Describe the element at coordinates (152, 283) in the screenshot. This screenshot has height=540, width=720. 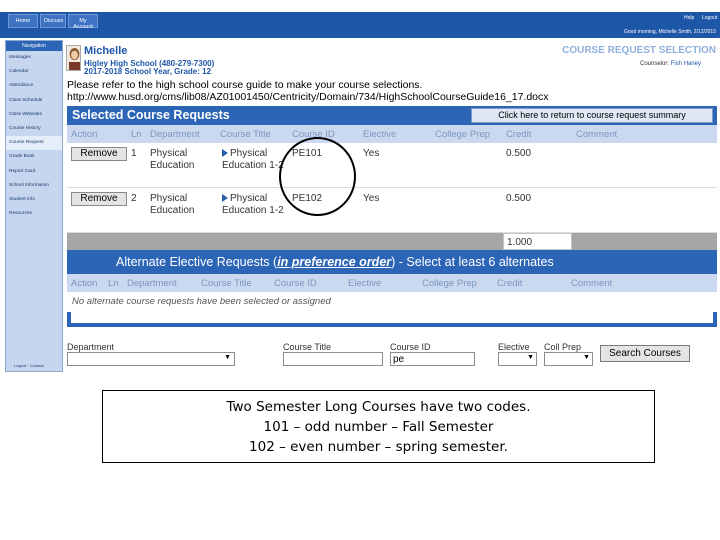
I see `column-header: Department` at that location.